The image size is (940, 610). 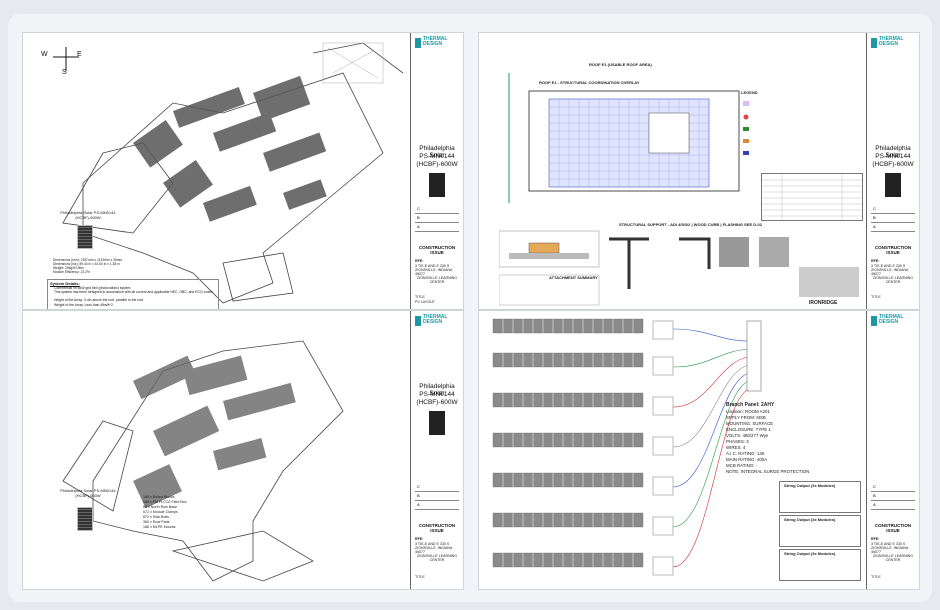 I want to click on sheet-title: PV LAYOUT, so click(x=425, y=302).